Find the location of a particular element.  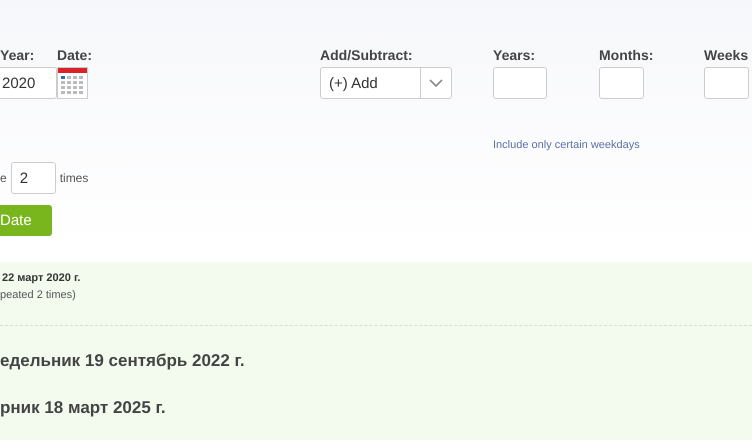

result-date: рник 18 март 2025 г. is located at coordinates (83, 408).